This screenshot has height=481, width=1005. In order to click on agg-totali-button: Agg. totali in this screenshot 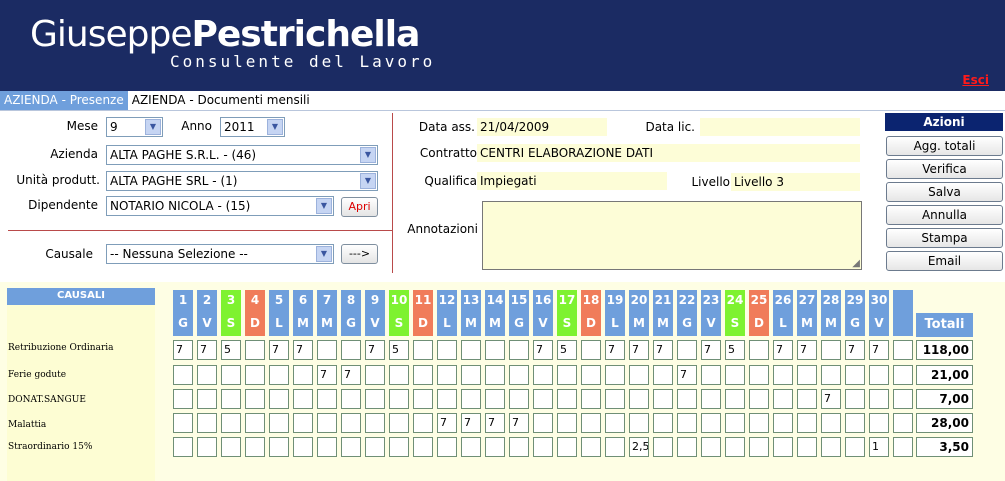, I will do `click(944, 146)`.